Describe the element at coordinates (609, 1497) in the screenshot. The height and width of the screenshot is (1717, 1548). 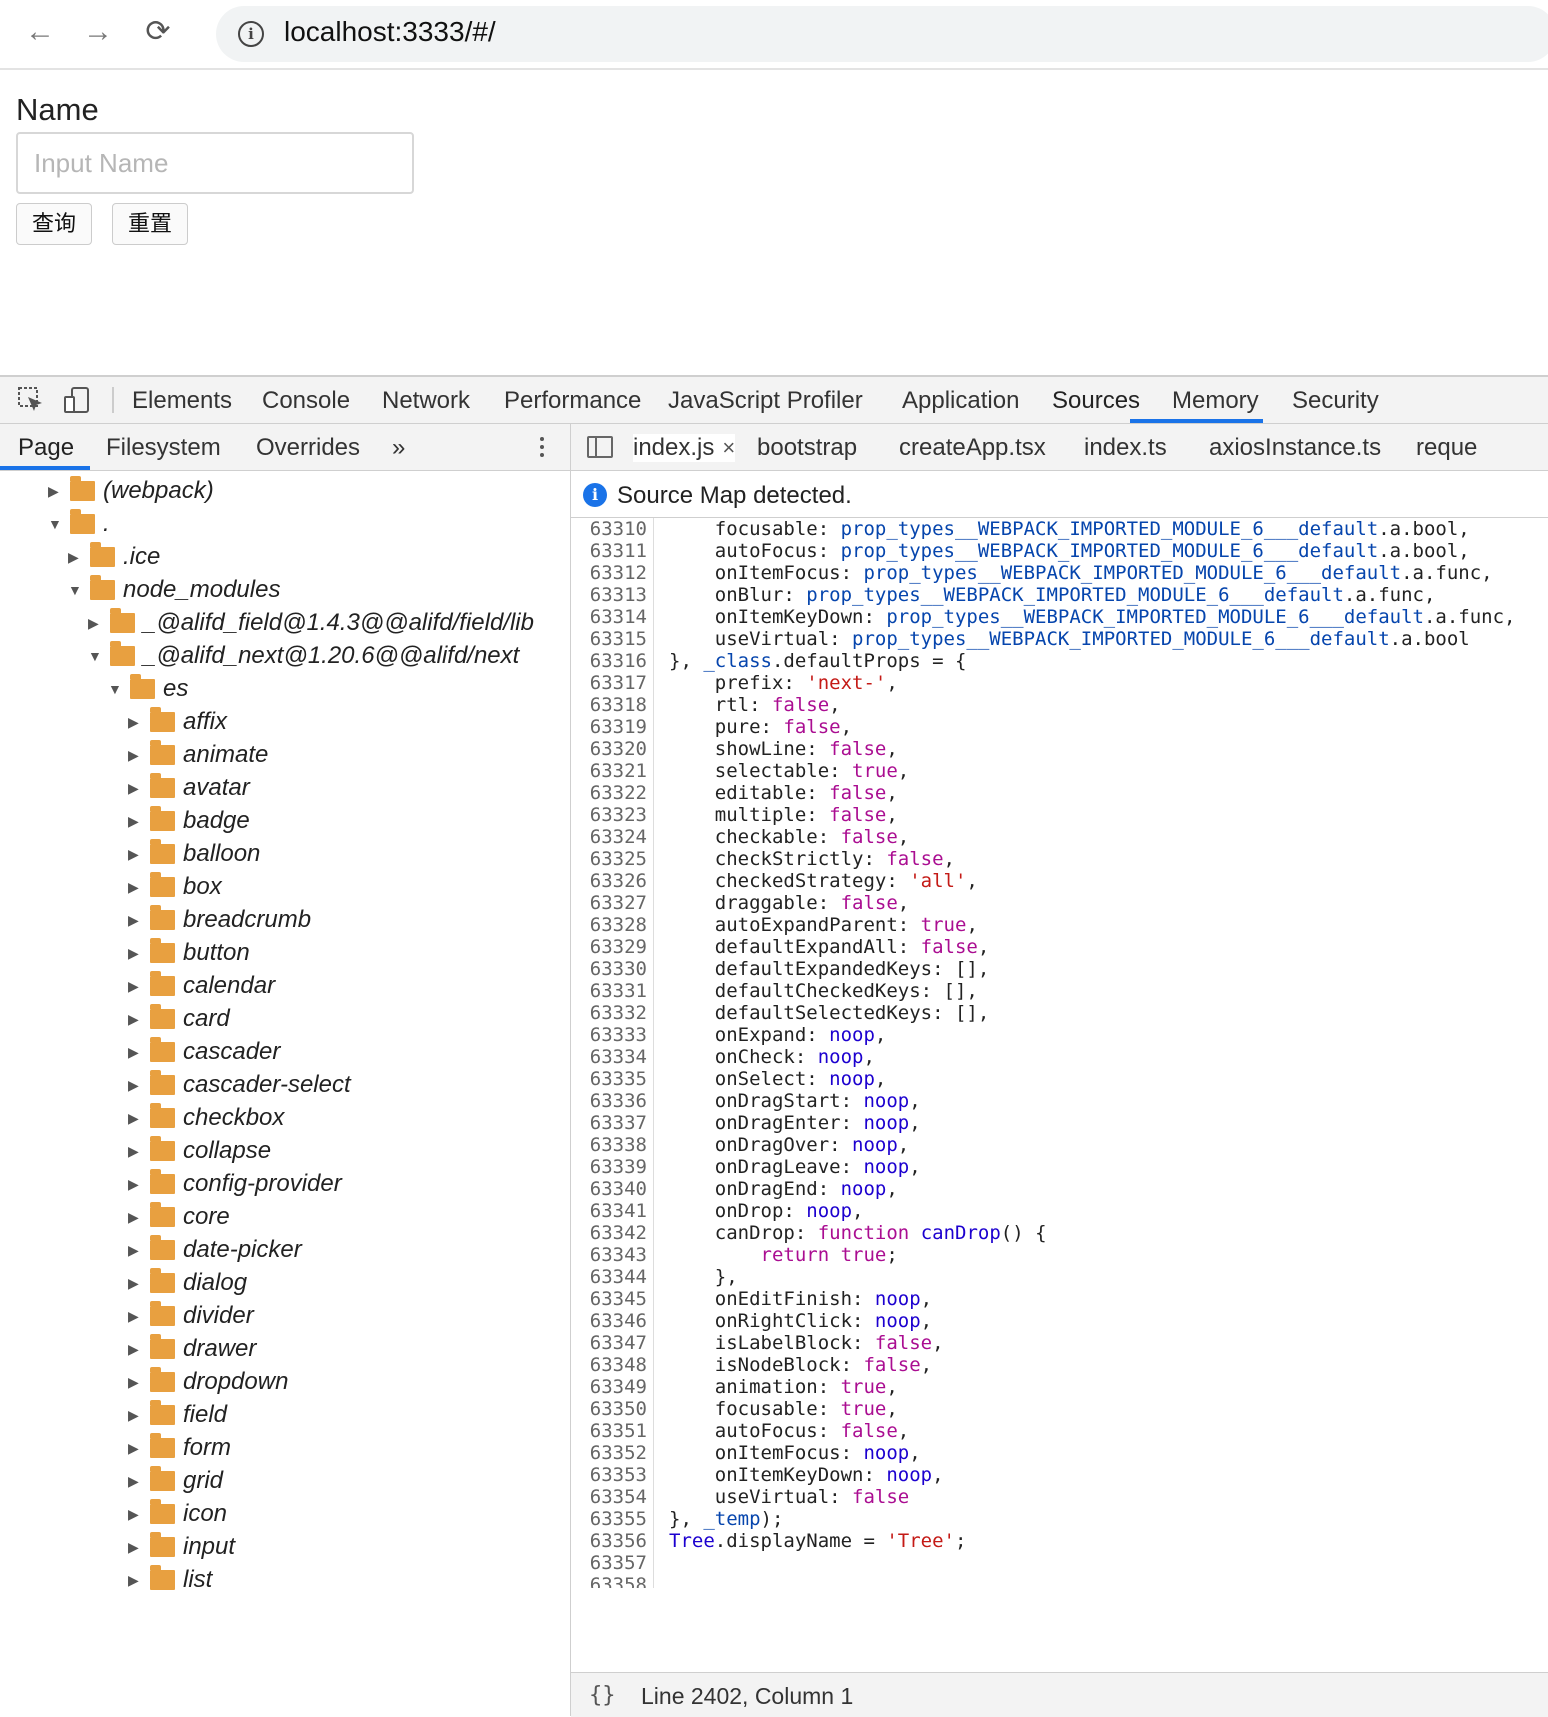
I see `line-number: 63354` at that location.